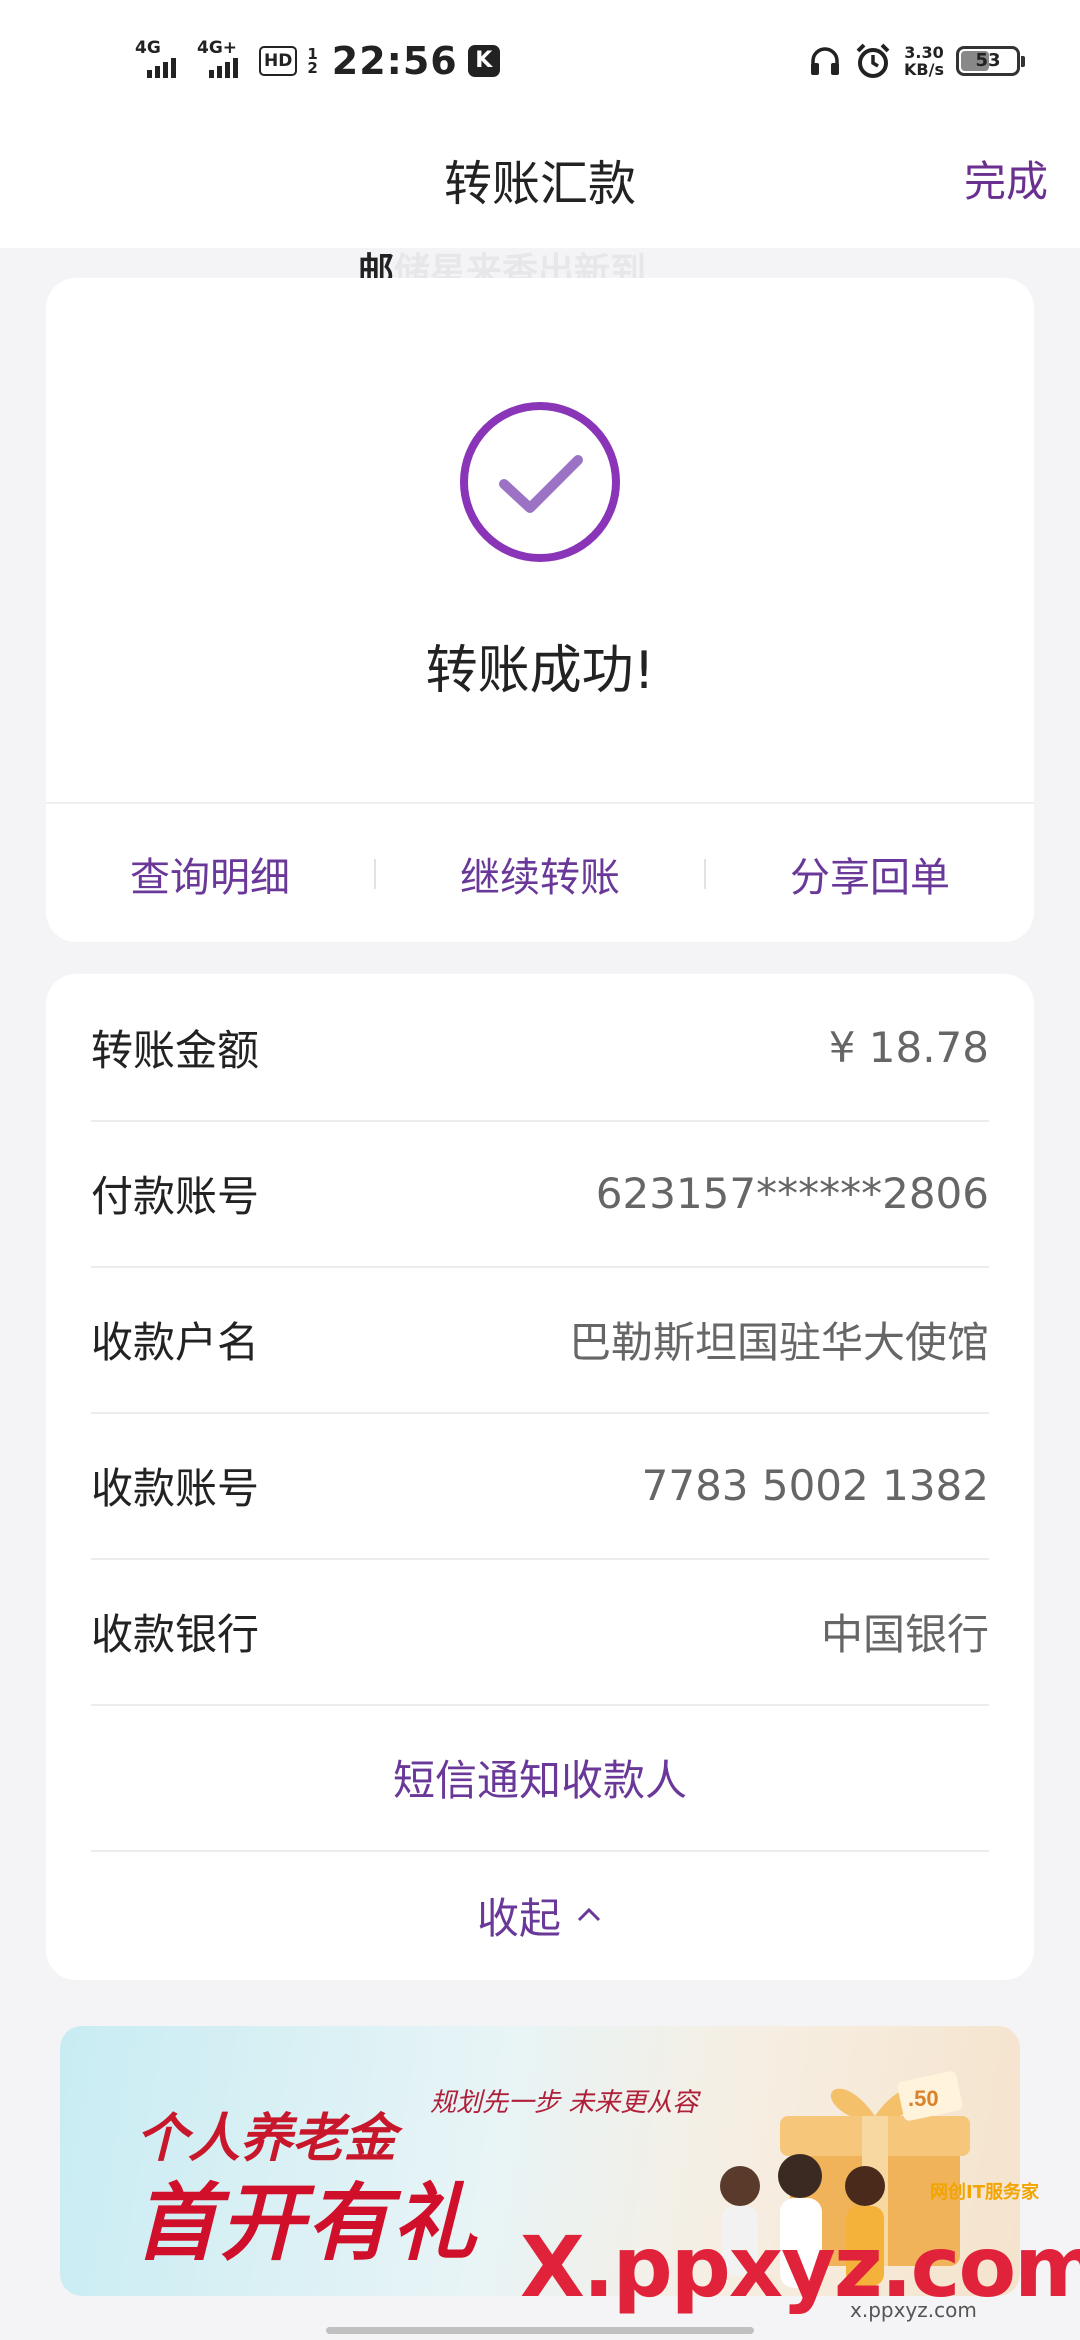 Image resolution: width=1080 pixels, height=2340 pixels. I want to click on nav-bar: 转账汇款 完成, so click(540, 183).